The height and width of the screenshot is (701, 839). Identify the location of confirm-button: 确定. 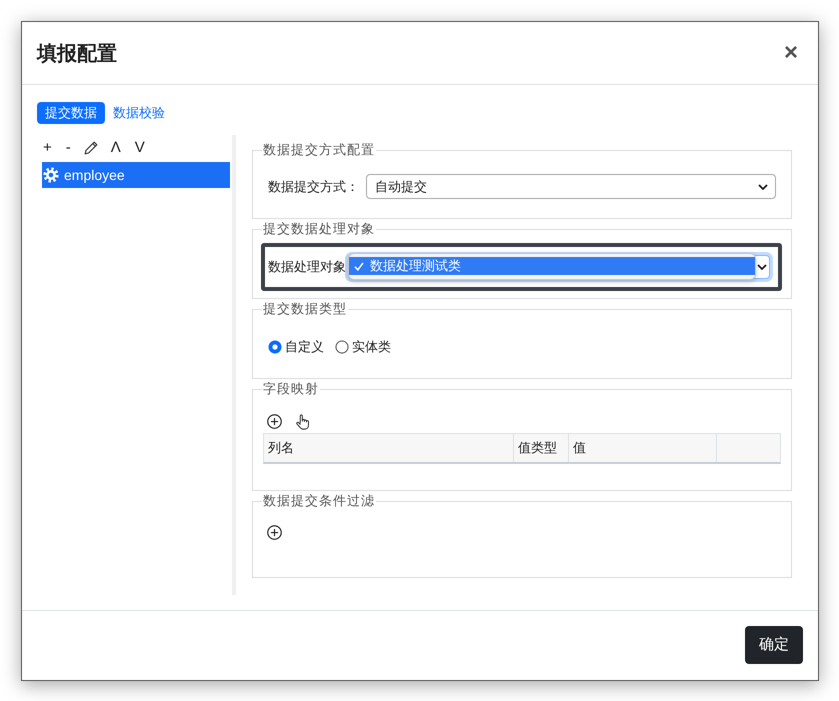
(774, 645).